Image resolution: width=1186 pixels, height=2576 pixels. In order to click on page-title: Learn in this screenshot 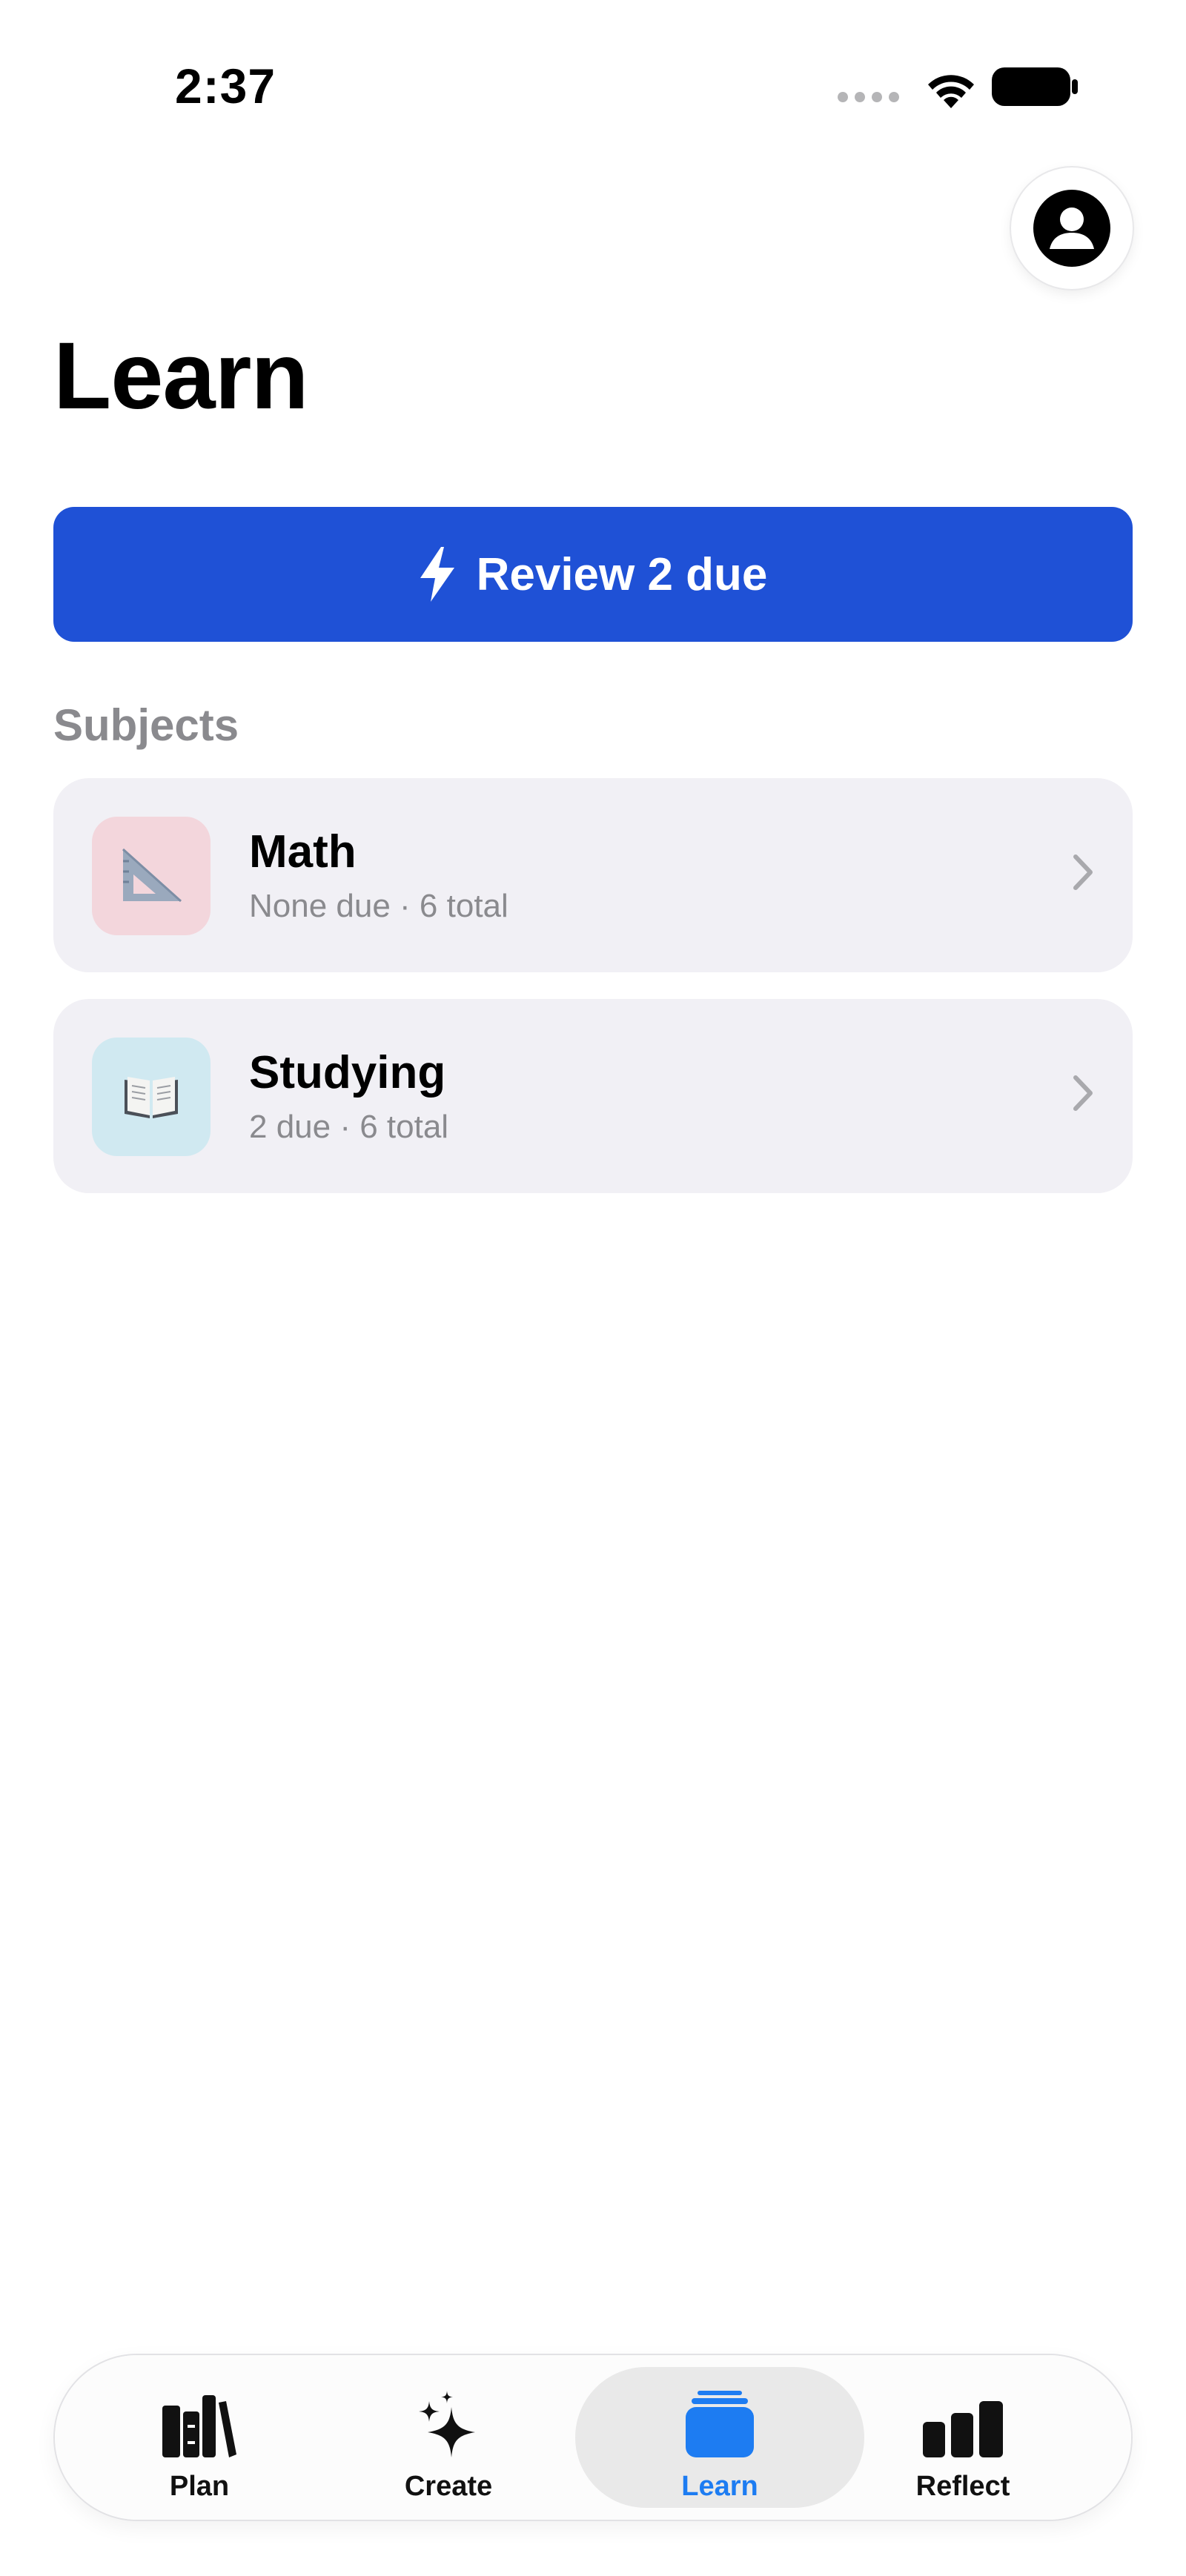, I will do `click(181, 376)`.